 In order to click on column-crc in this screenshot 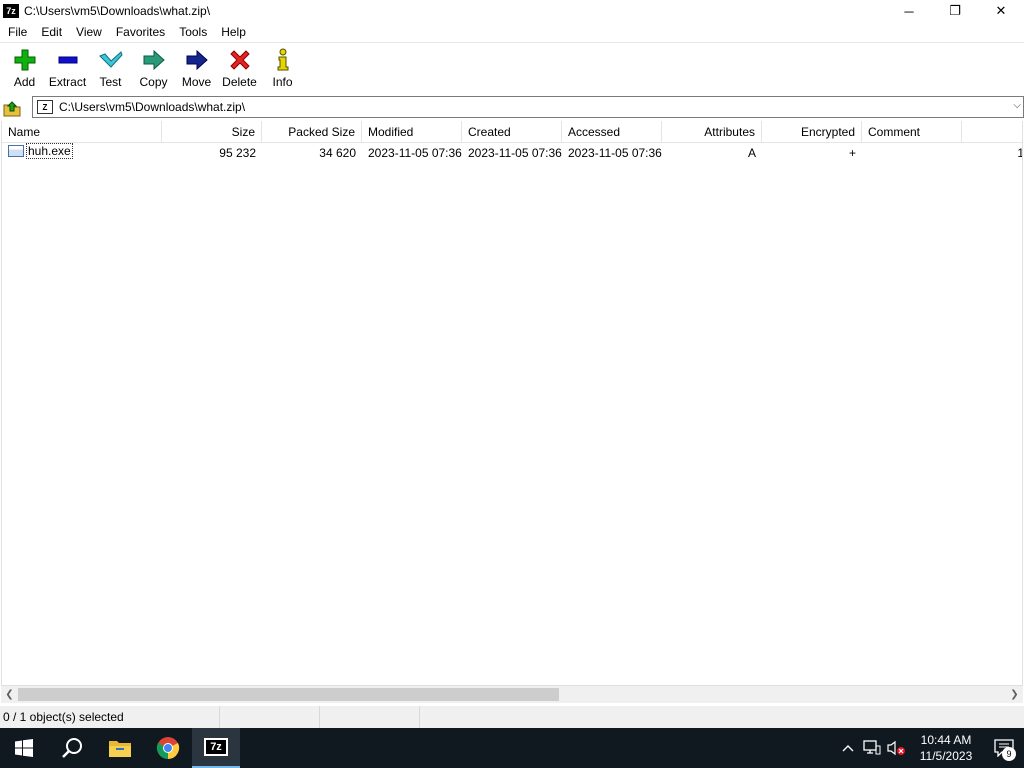, I will do `click(992, 132)`.